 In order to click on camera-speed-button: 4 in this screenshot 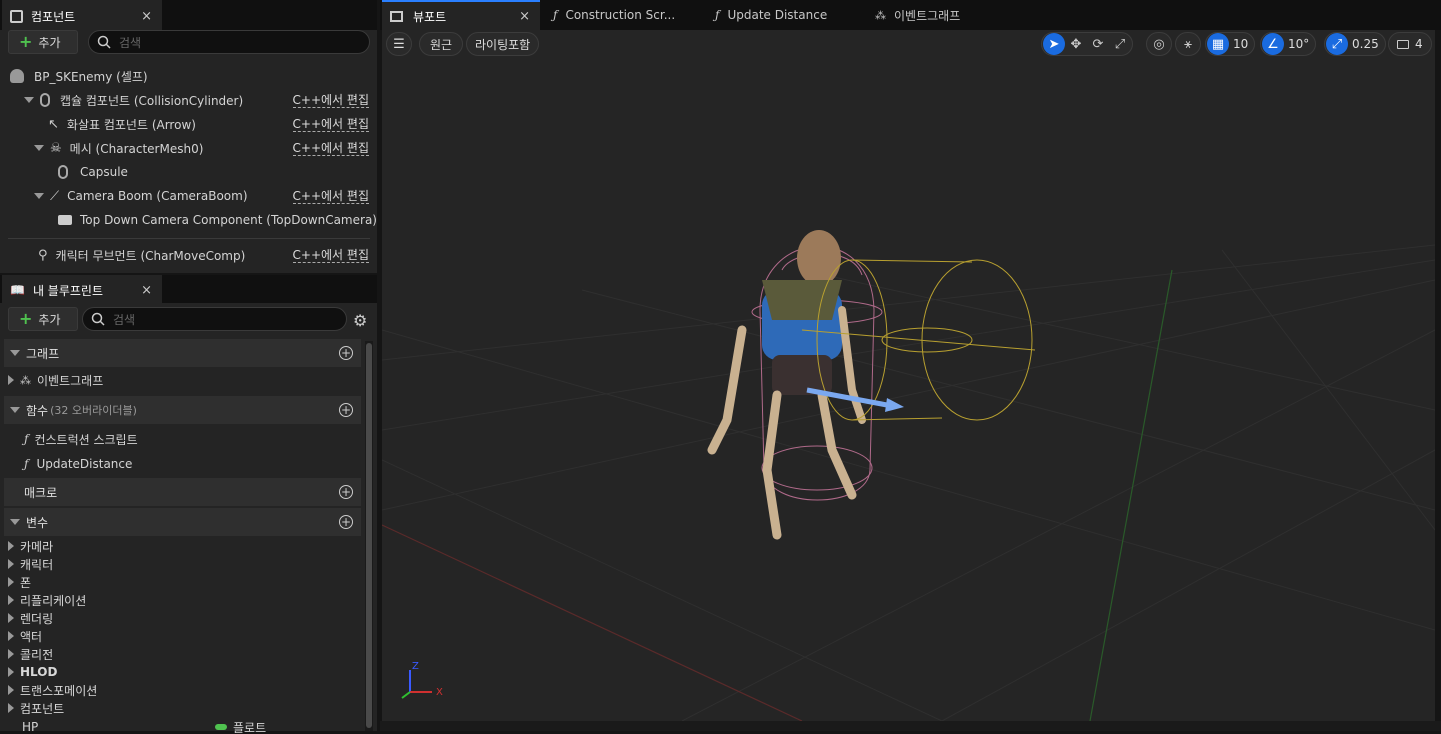, I will do `click(1410, 44)`.